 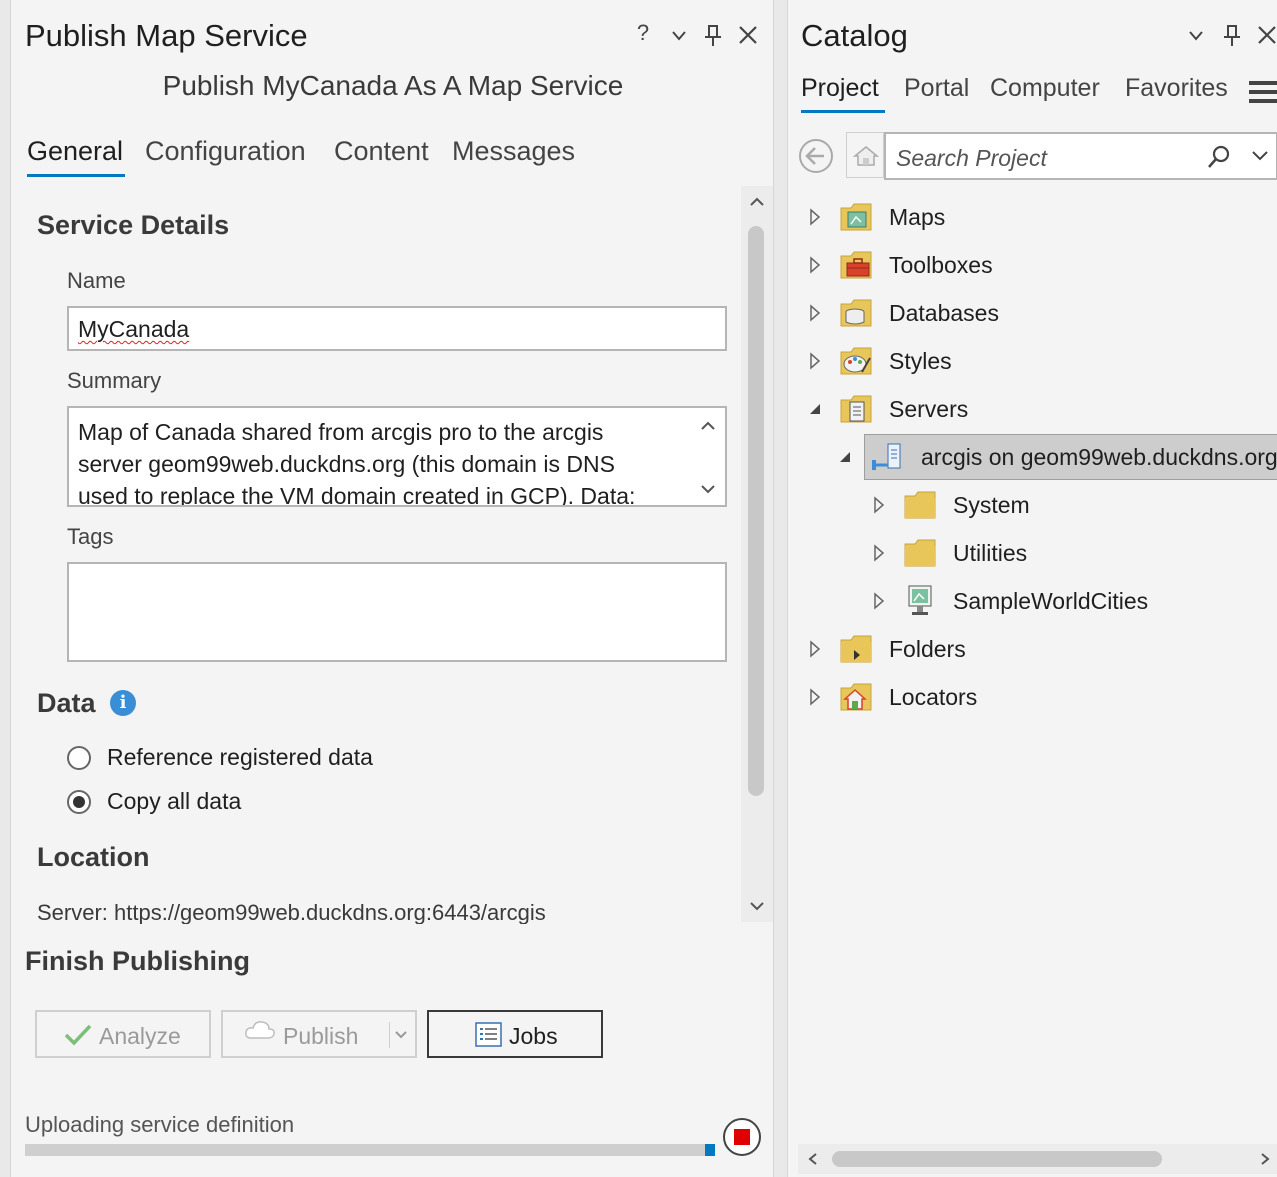 I want to click on tree-label: Maps, so click(x=917, y=217).